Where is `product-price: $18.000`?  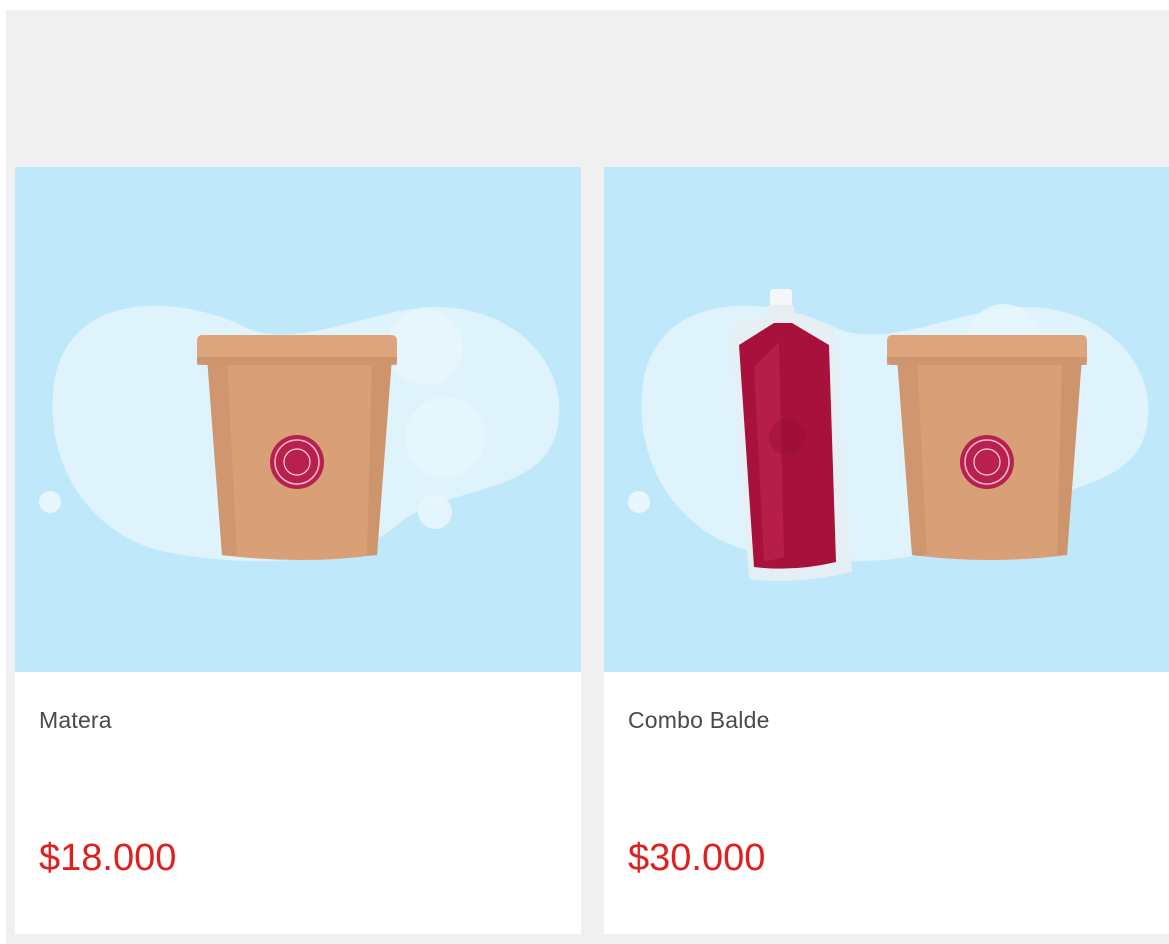
product-price: $18.000 is located at coordinates (108, 858).